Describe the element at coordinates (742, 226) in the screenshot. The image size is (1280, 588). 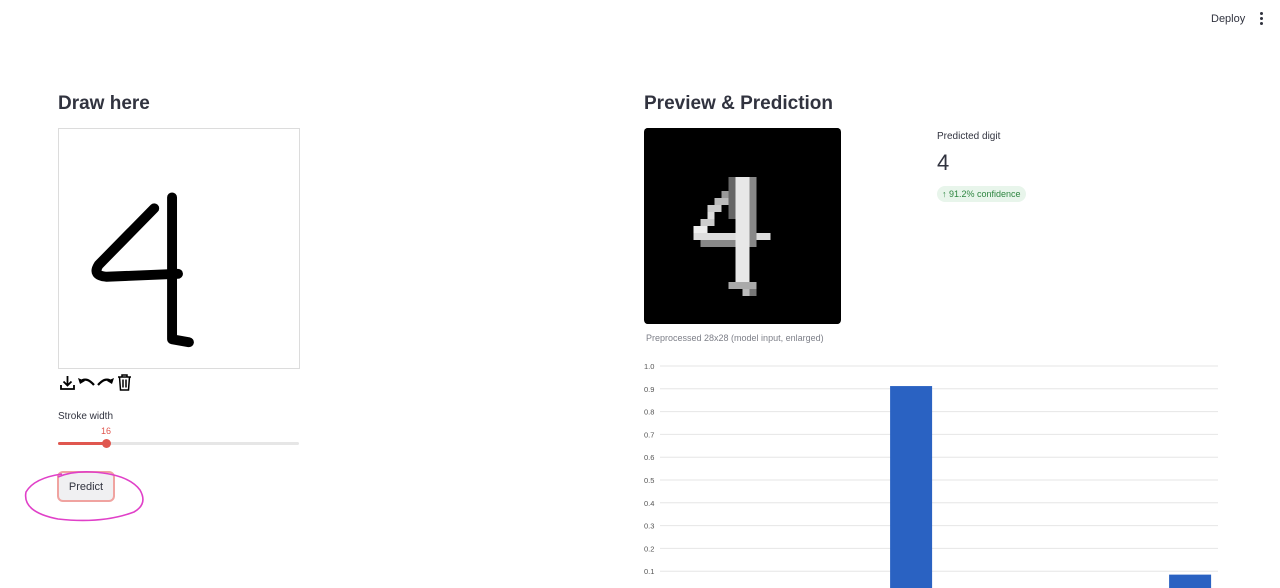
I see `preview-image` at that location.